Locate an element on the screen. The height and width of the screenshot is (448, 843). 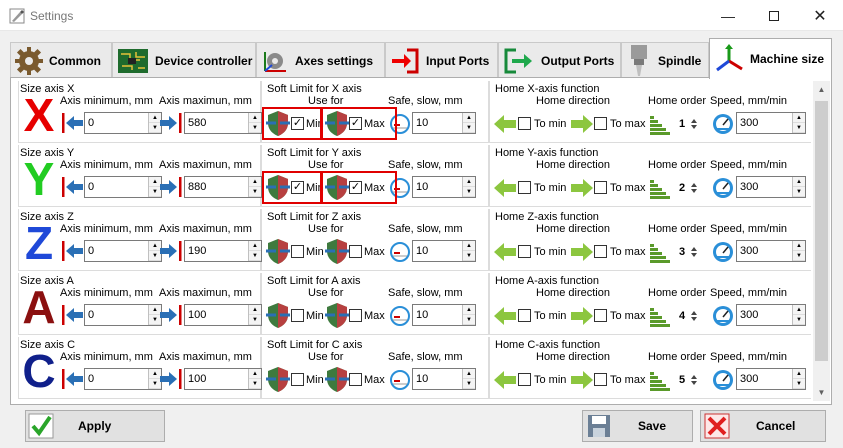
tab-input-ports: Input Ports is located at coordinates (441, 60).